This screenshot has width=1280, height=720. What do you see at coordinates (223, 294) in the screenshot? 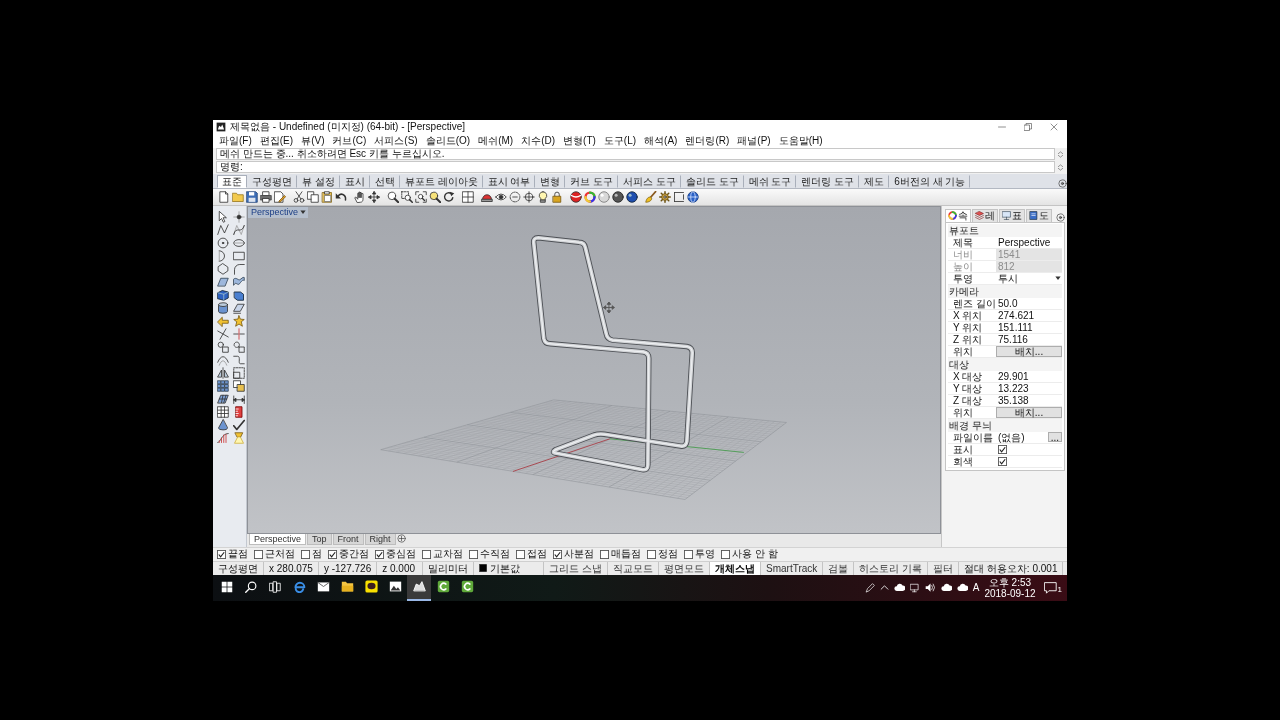
I see `box-icon` at bounding box center [223, 294].